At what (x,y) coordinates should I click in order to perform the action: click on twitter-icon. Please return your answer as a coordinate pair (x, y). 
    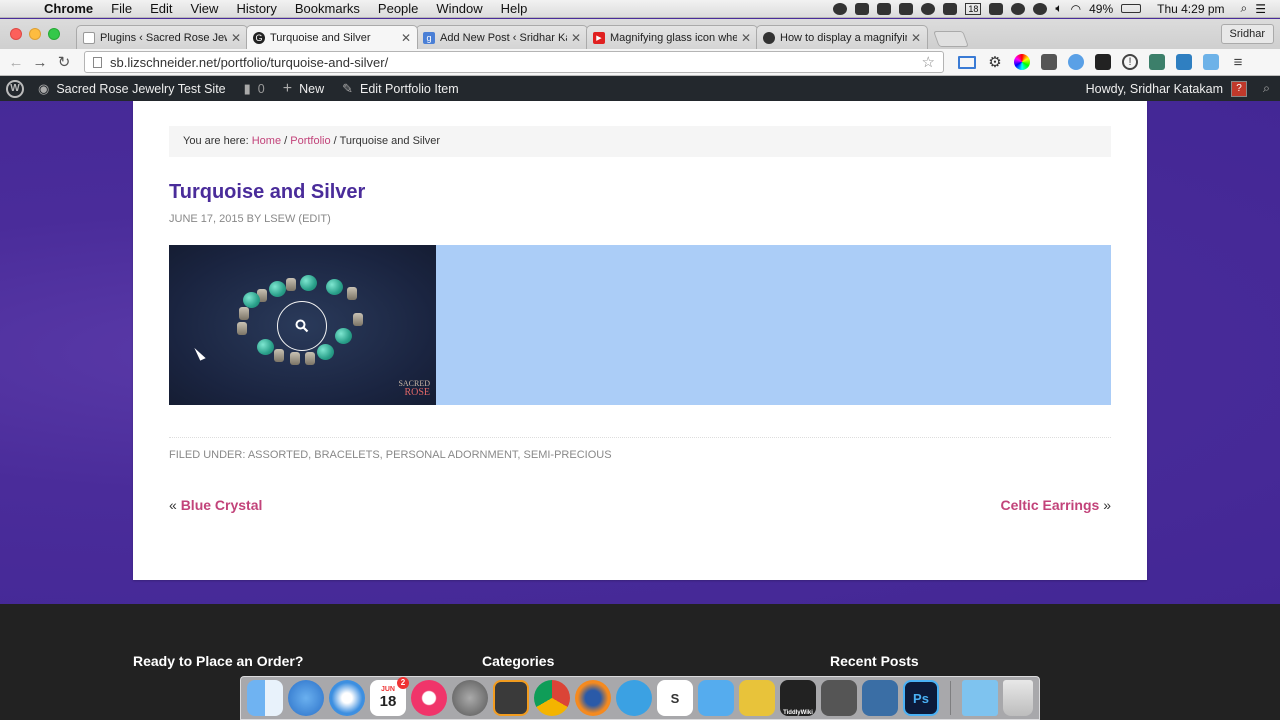
    Looking at the image, I should click on (716, 698).